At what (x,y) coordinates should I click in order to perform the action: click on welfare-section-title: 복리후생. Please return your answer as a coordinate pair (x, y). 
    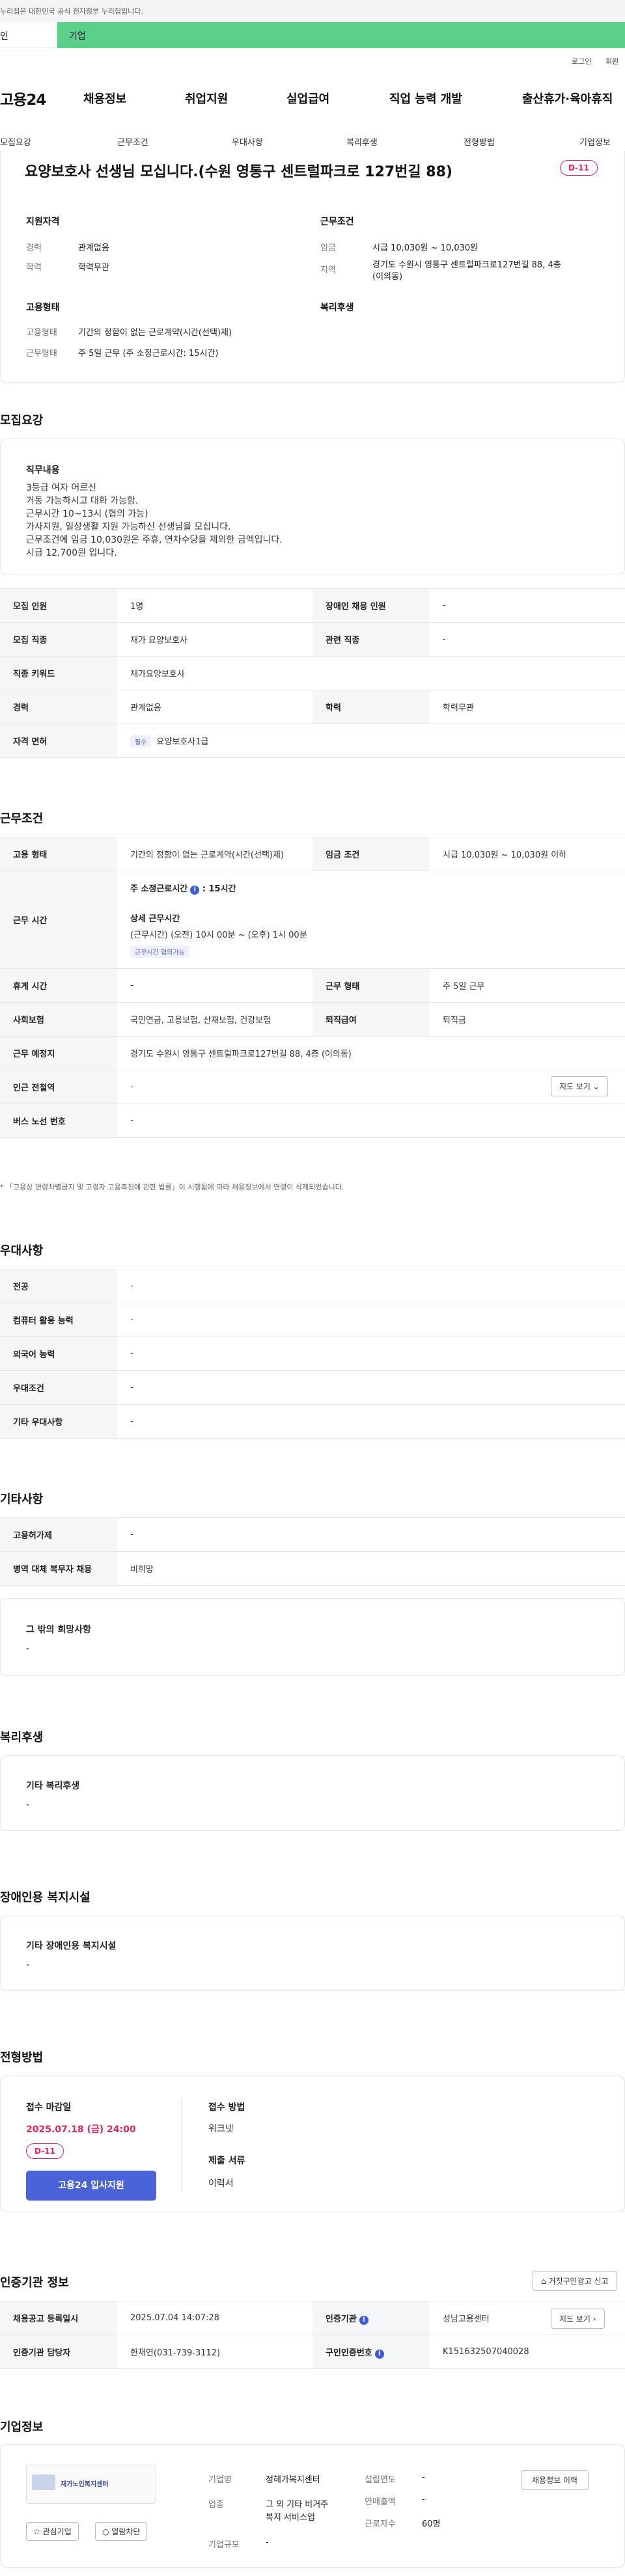
    Looking at the image, I should click on (22, 1738).